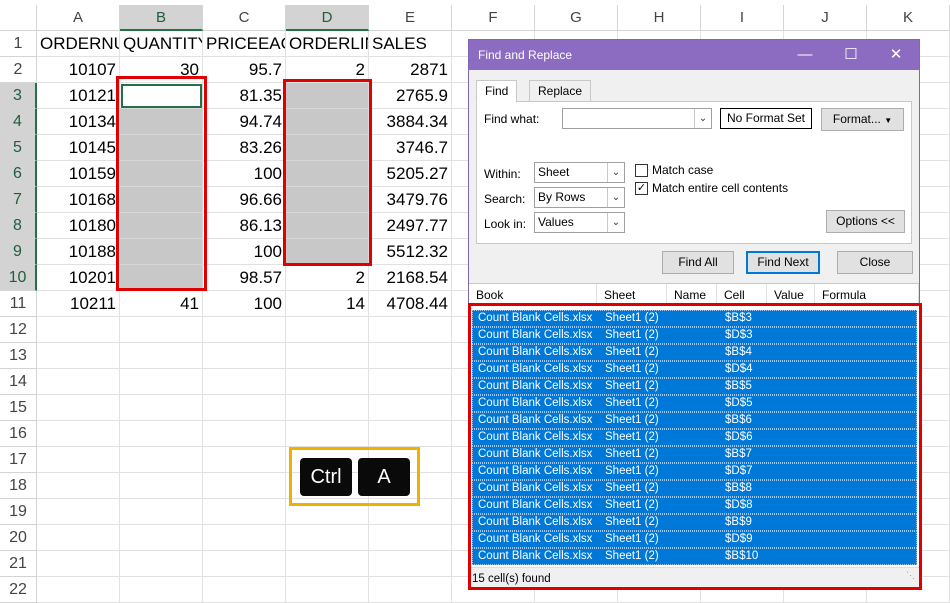 The width and height of the screenshot is (950, 603). What do you see at coordinates (161, 278) in the screenshot?
I see `cell-b10` at bounding box center [161, 278].